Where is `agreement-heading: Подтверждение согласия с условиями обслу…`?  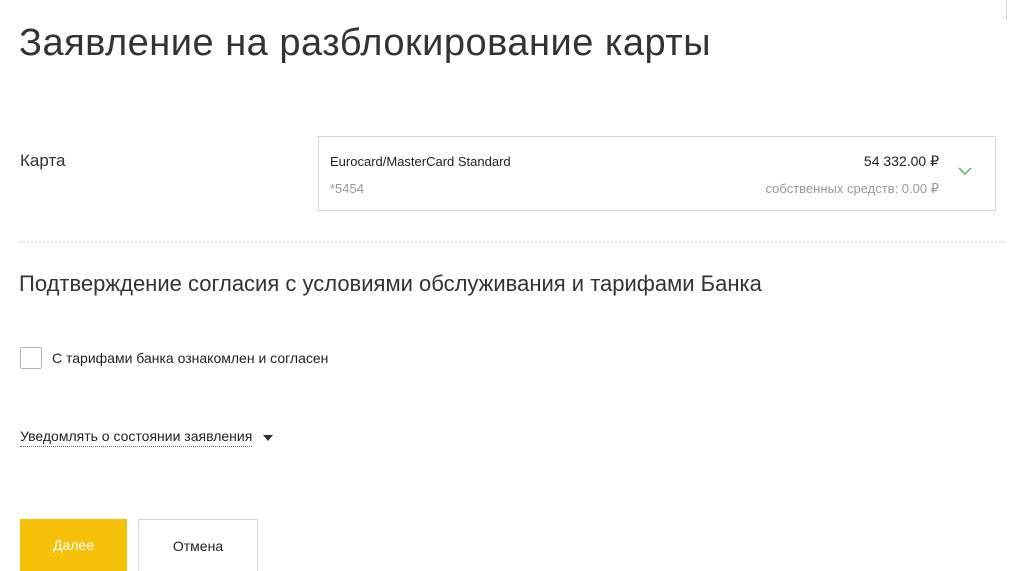 agreement-heading: Подтверждение согласия с условиями обслу… is located at coordinates (390, 283).